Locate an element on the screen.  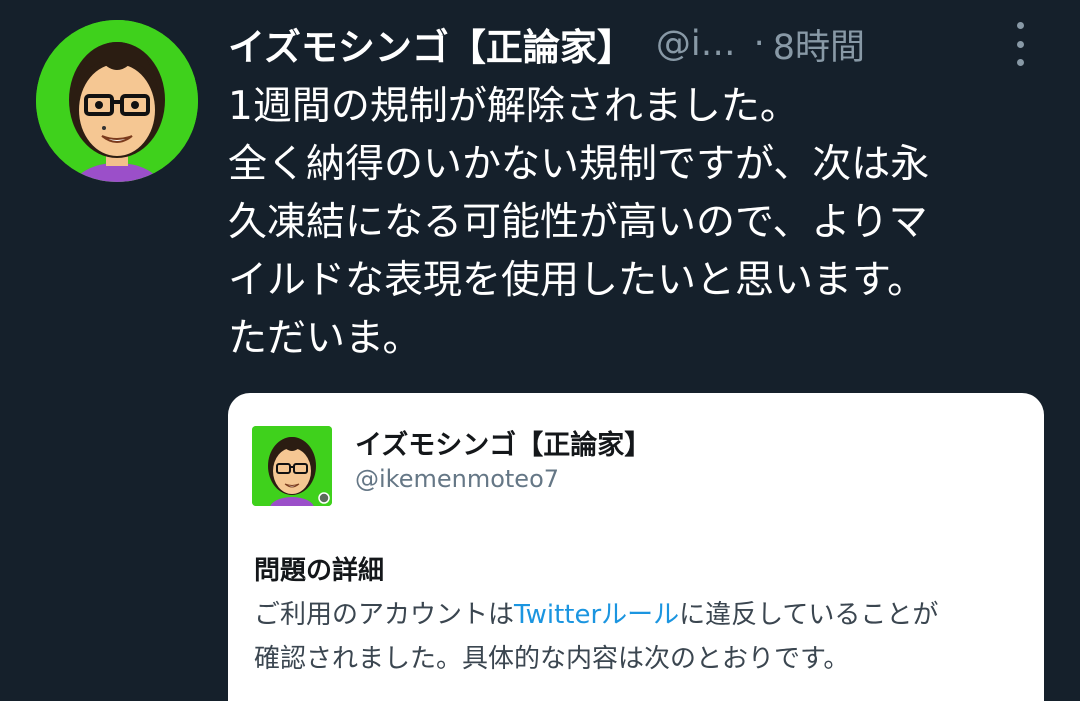
avatar is located at coordinates (117, 101).